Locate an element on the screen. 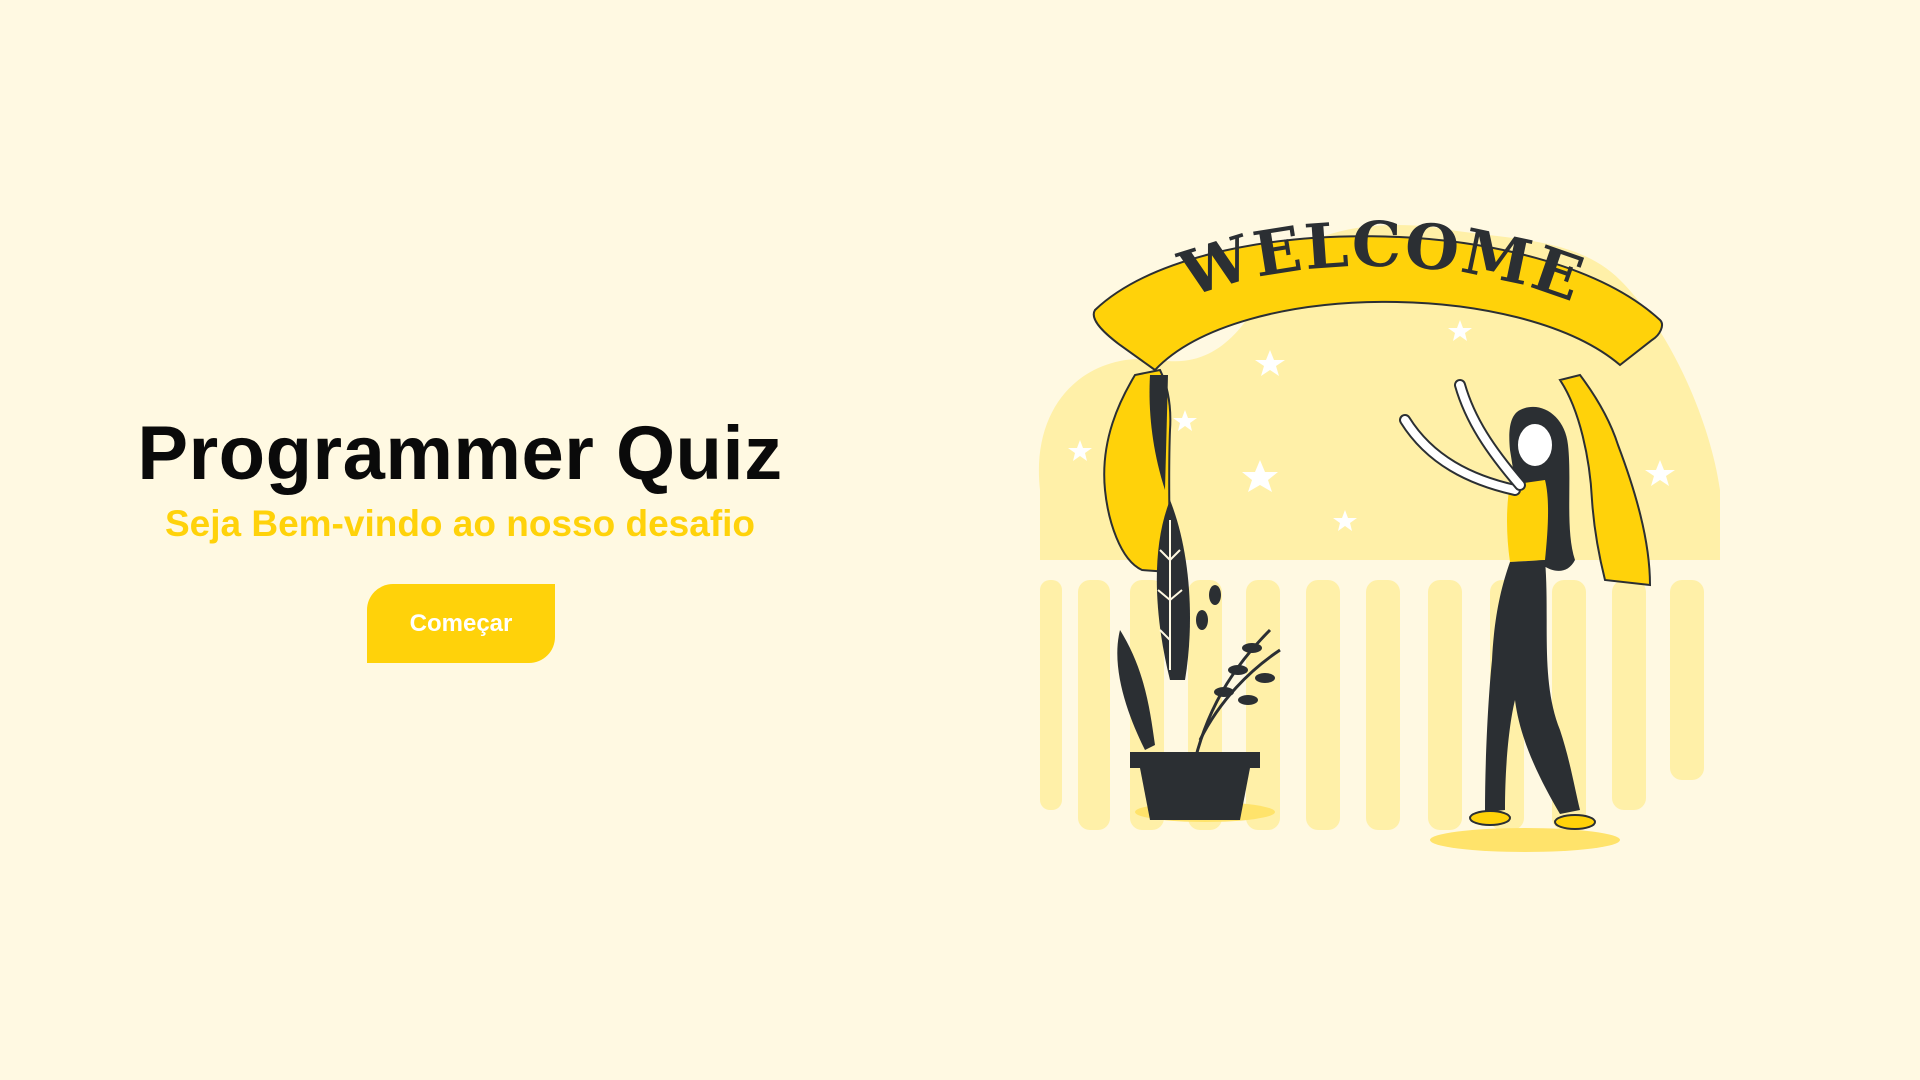 This screenshot has width=1920, height=1080. page-subtitle: Seja Bem-vindo ao nosso desafio is located at coordinates (460, 523).